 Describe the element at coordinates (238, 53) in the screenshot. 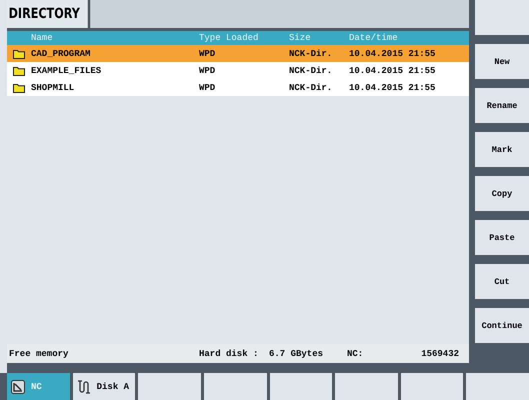

I see `file-row: CAD_PROGRAM WPD NCK-Dir. 10.04.2015 21:55` at that location.